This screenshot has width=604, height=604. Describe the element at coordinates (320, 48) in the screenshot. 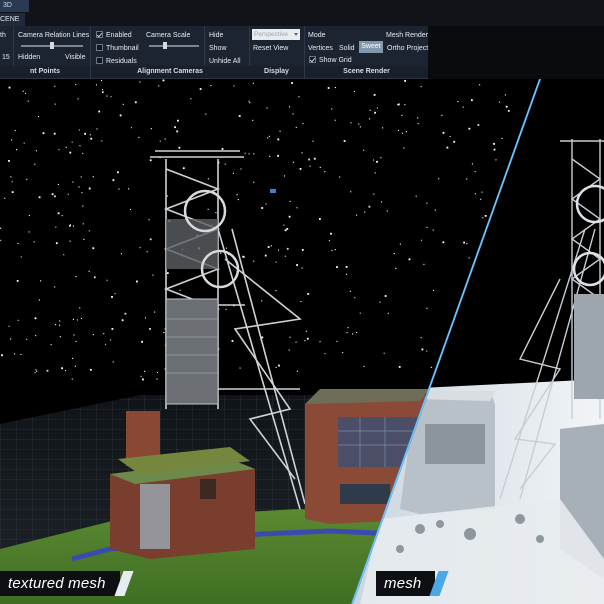

I see `vertices-button: Vertices` at that location.